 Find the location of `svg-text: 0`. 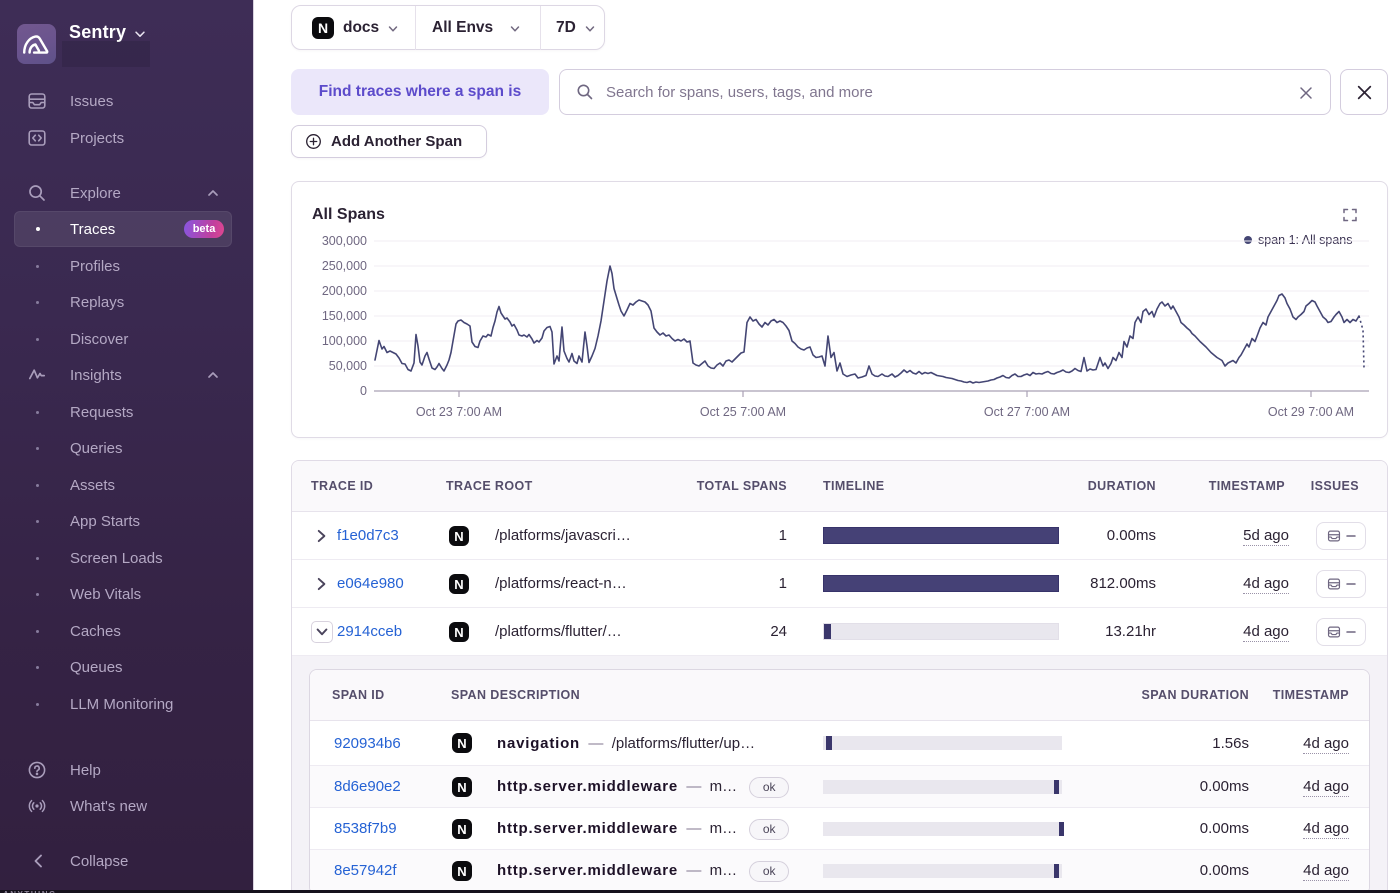

svg-text: 0 is located at coordinates (363, 391).